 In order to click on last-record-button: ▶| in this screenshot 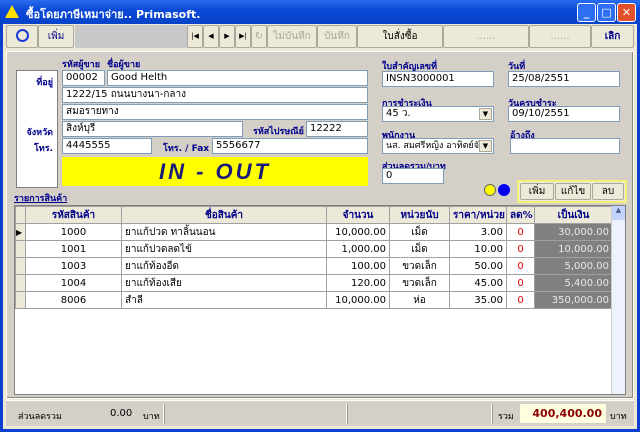, I will do `click(243, 36)`.